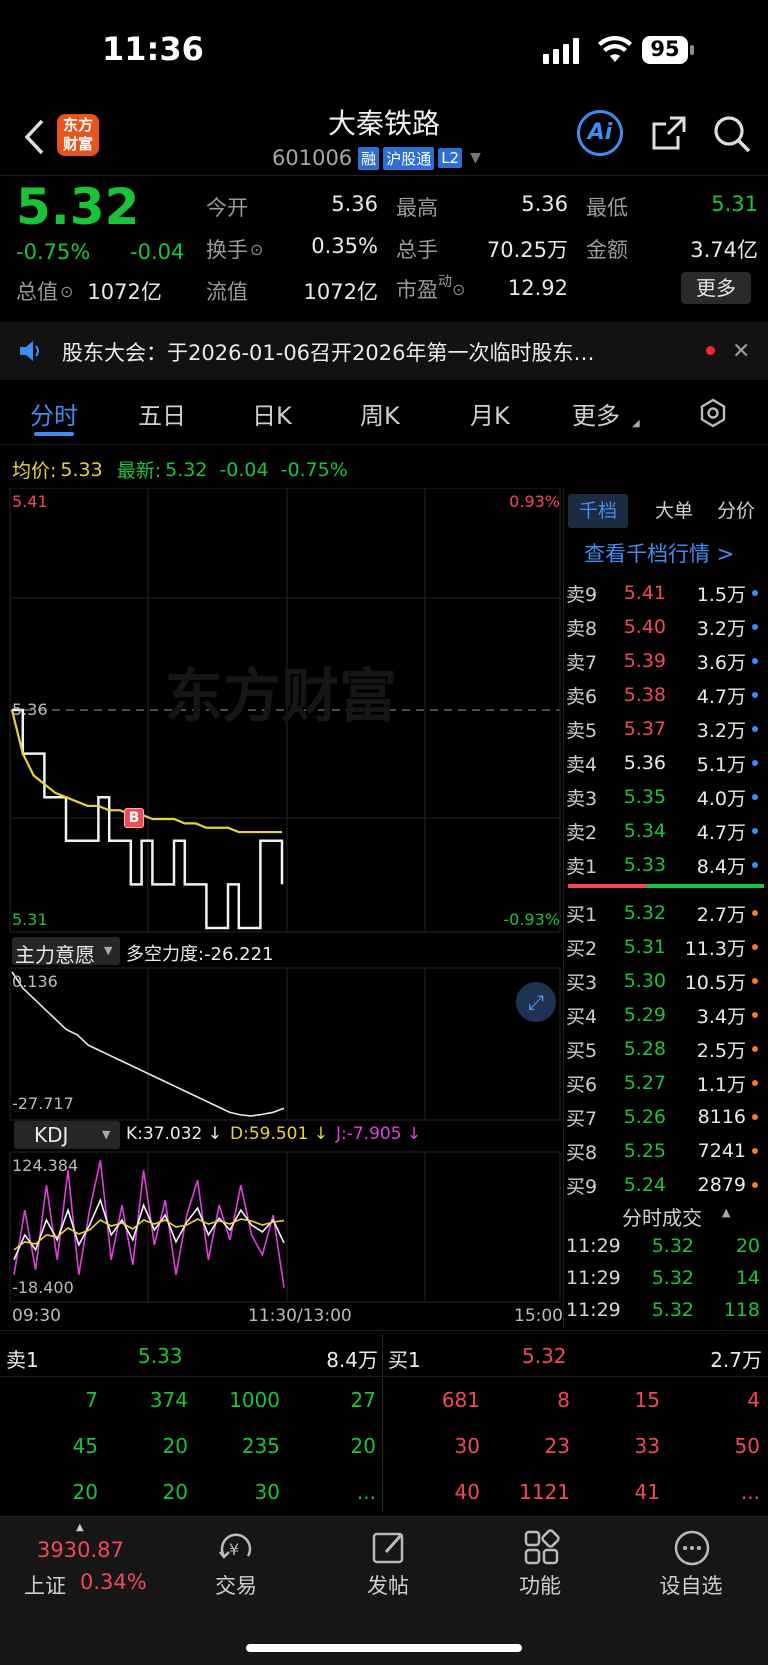 This screenshot has height=1665, width=768. What do you see at coordinates (598, 511) in the screenshot?
I see `side-tab-depth: 千档` at bounding box center [598, 511].